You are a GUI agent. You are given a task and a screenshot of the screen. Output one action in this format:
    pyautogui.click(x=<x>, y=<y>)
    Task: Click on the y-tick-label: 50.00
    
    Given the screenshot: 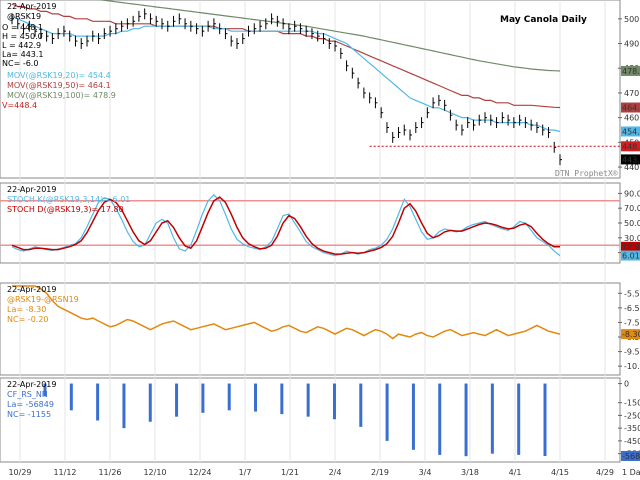 What is the action you would take?
    pyautogui.click(x=632, y=223)
    